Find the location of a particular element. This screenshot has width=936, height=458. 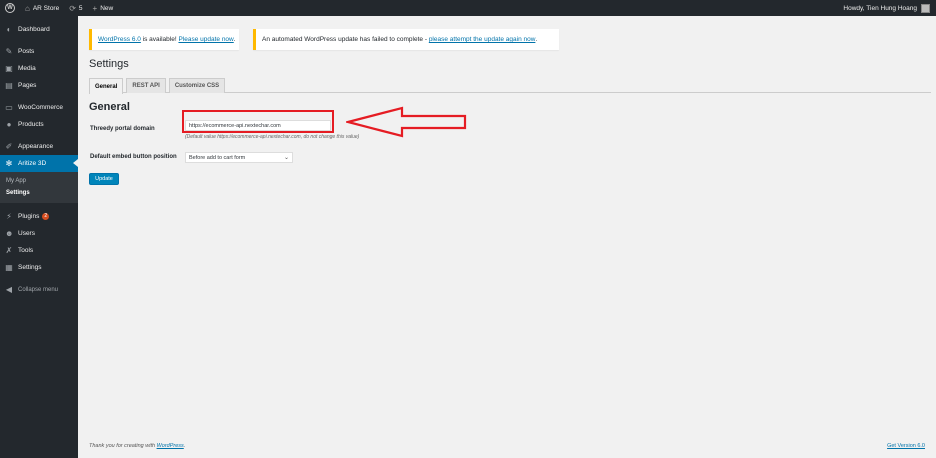

sidebar-item-plugins: ⚡ Plugins 2 is located at coordinates (39, 216).